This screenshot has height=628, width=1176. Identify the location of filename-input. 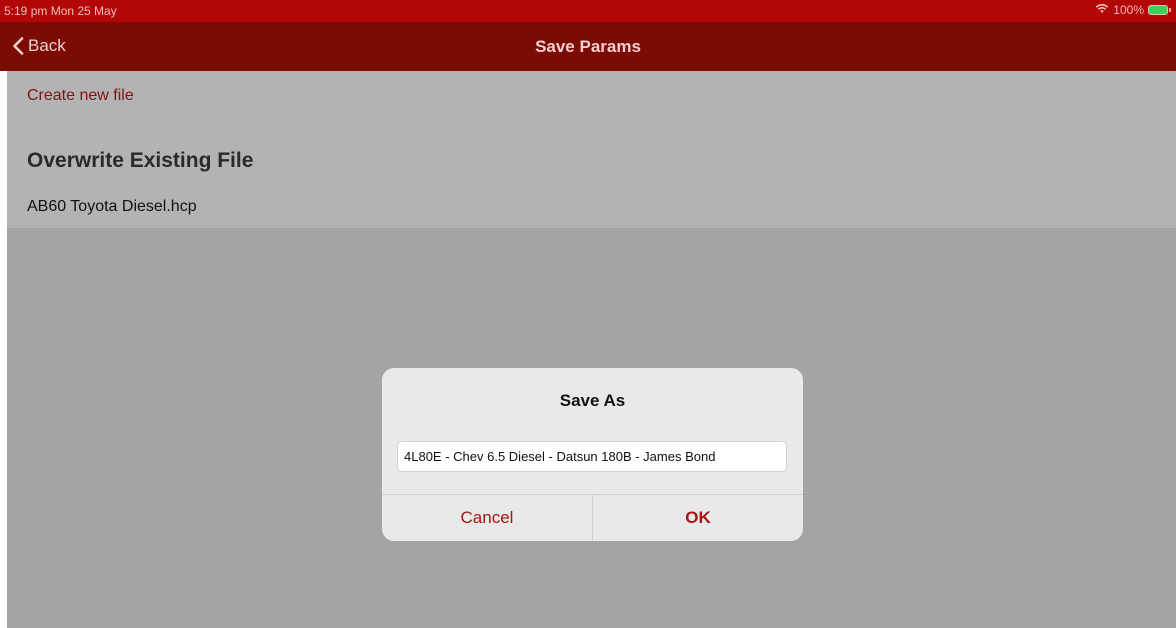
(592, 456).